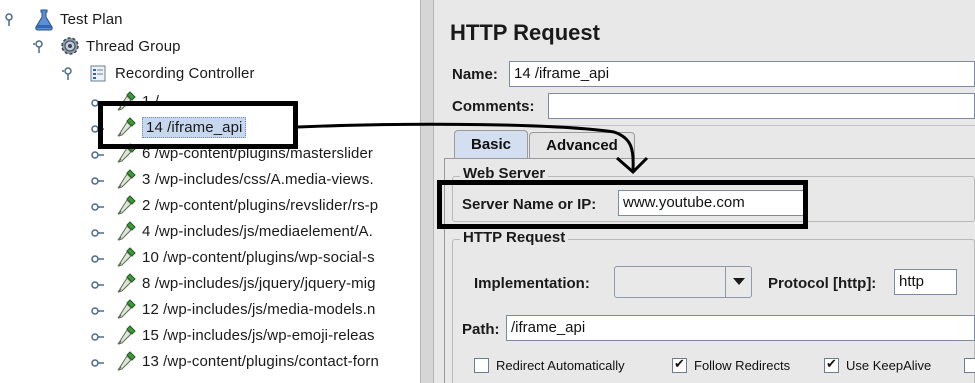 Image resolution: width=975 pixels, height=383 pixels. I want to click on tree-node-sampler: 4 /wp-includes/js/mediaelement/A., so click(243, 231).